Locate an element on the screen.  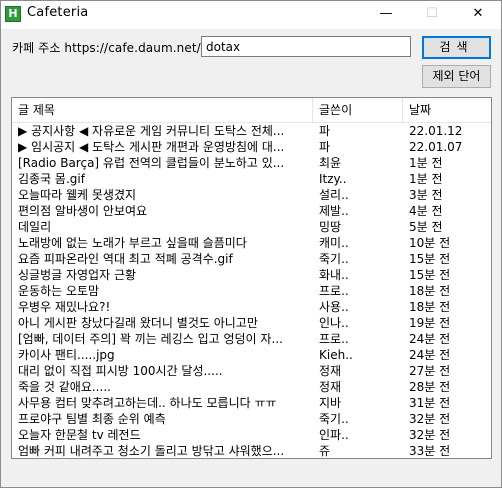
list-item: 죽을 것 같애요..... 정재 28분 전 is located at coordinates (251, 387).